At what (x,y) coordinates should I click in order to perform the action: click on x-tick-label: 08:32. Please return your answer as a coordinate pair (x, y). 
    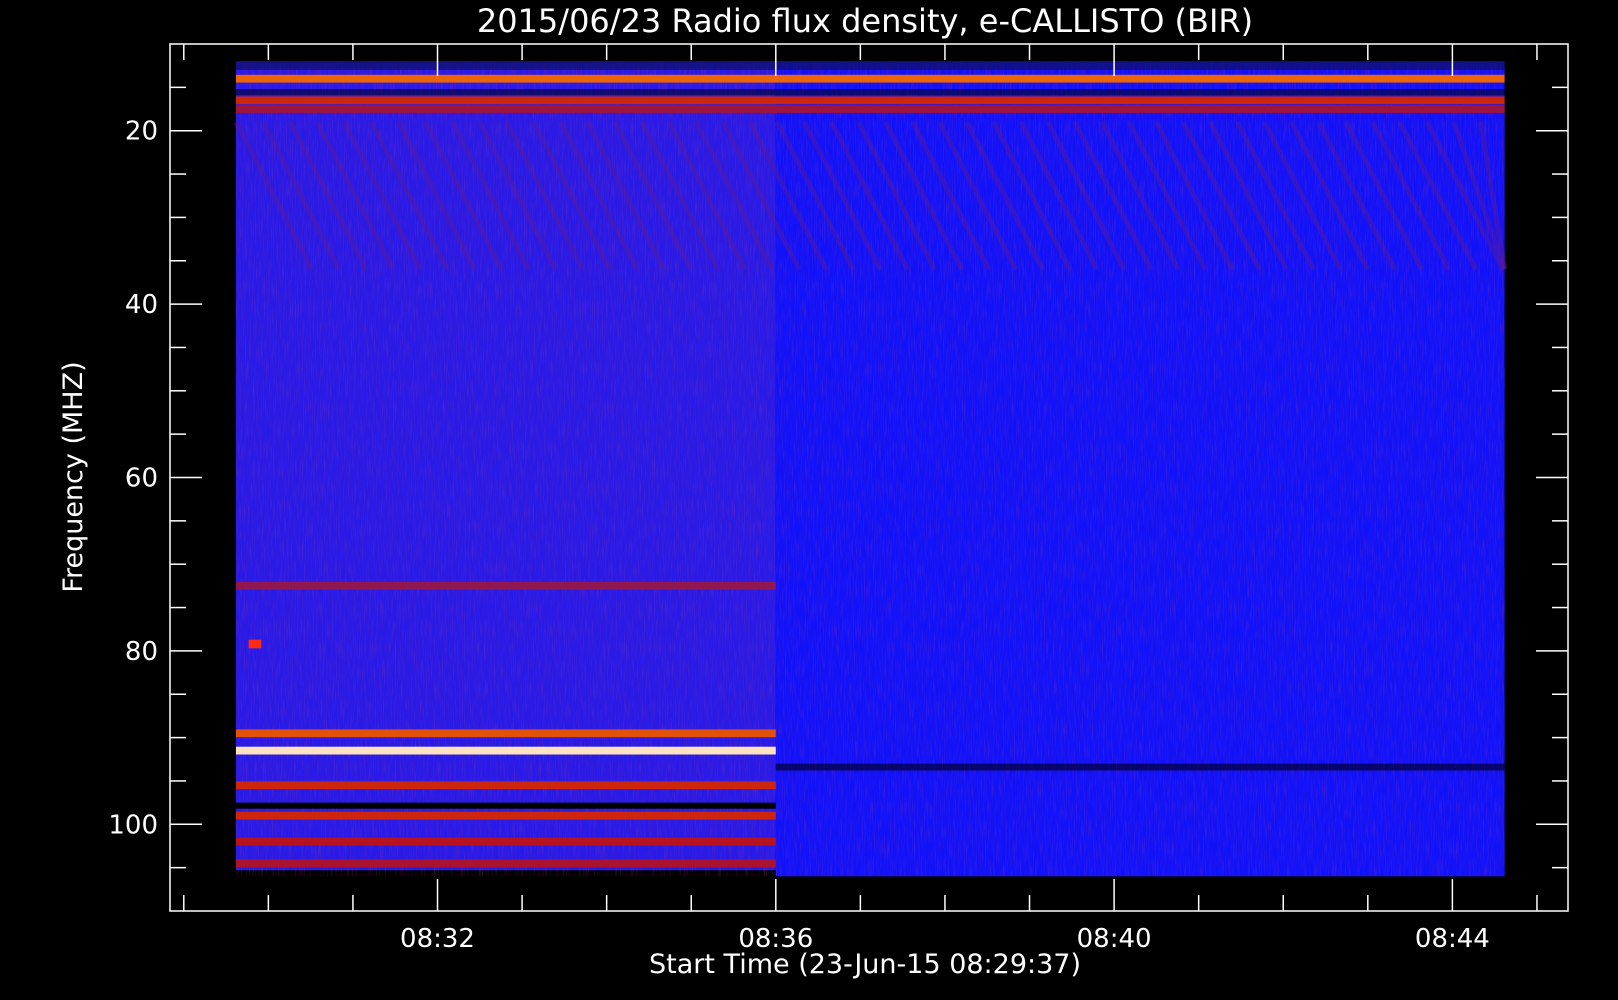
    Looking at the image, I should click on (437, 939).